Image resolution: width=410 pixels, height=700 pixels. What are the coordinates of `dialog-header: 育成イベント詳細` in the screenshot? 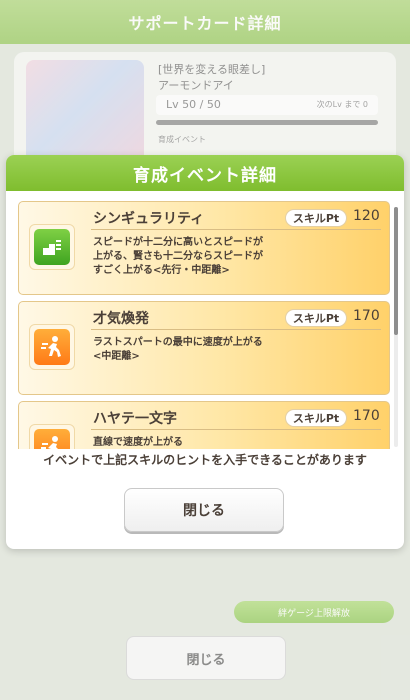 It's located at (205, 173).